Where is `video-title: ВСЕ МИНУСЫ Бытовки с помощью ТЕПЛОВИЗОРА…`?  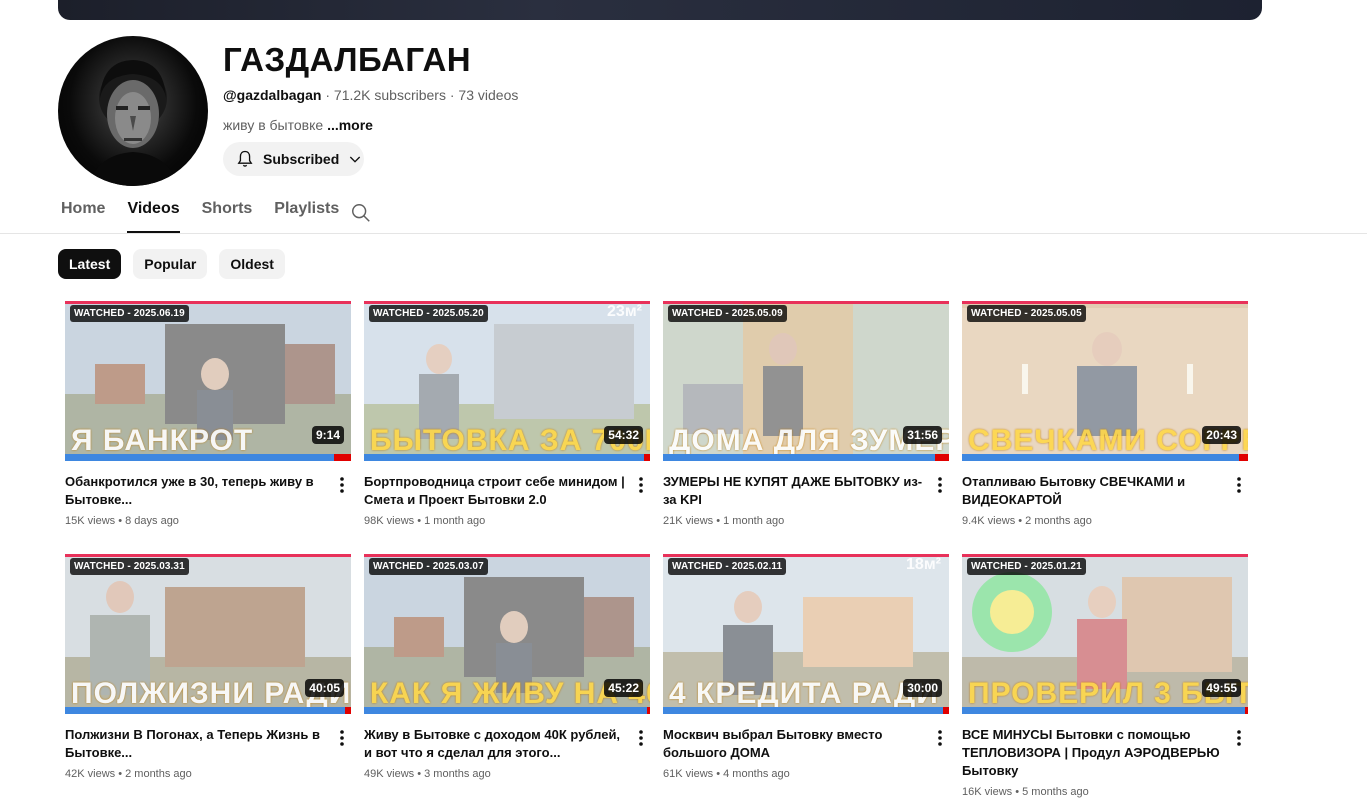
video-title: ВСЕ МИНУСЫ Бытовки с помощью ТЕПЛОВИЗОРА… is located at coordinates (1095, 753).